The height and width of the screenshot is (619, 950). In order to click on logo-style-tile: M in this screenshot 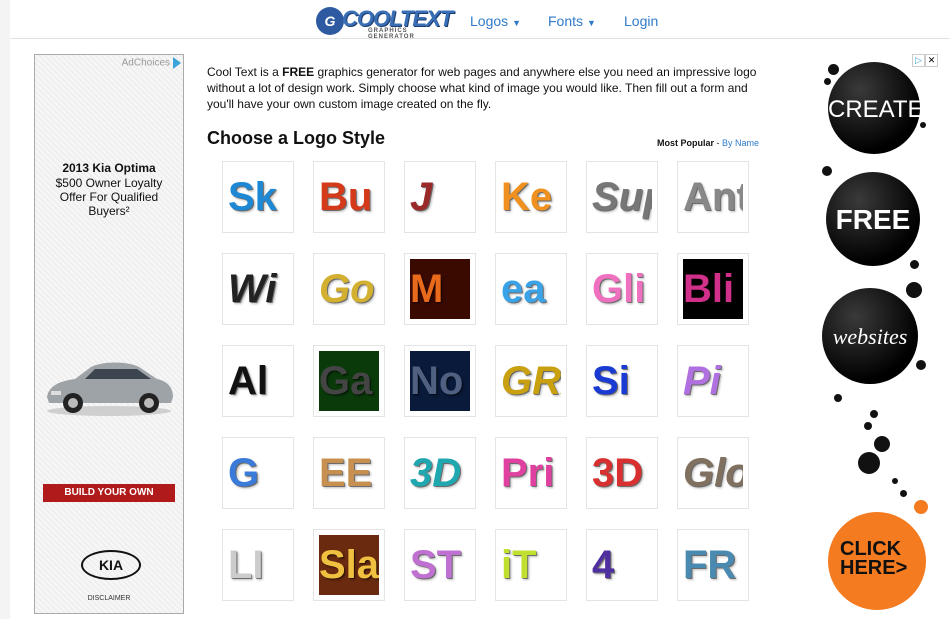, I will do `click(440, 289)`.